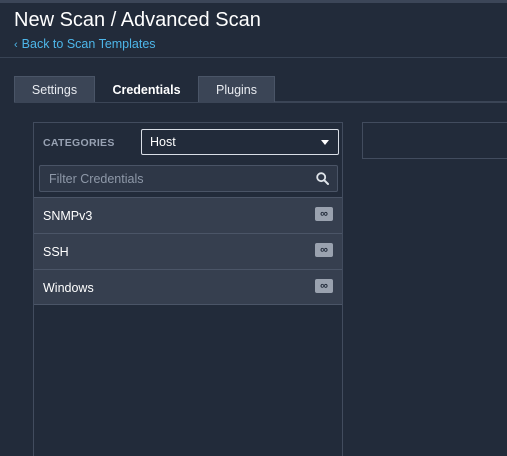 This screenshot has height=456, width=507. What do you see at coordinates (240, 142) in the screenshot?
I see `category-select: Host` at bounding box center [240, 142].